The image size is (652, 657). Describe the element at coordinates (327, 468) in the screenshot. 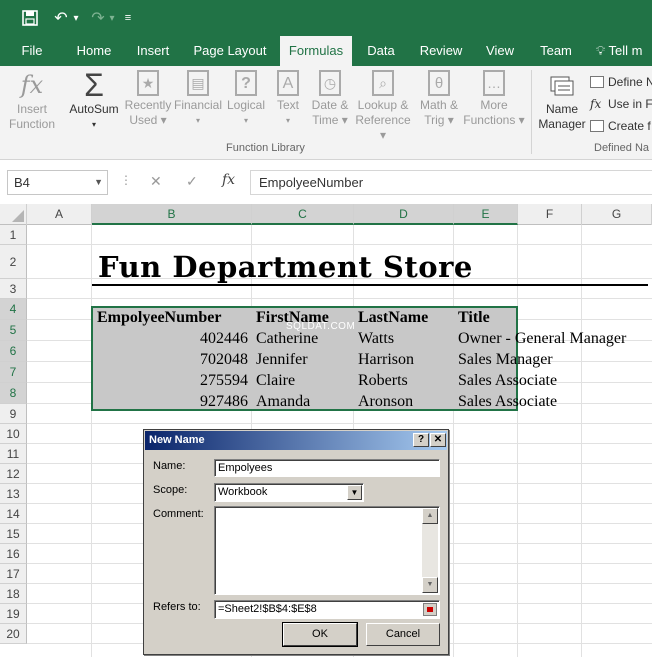

I see `name-input: Empolyees` at that location.